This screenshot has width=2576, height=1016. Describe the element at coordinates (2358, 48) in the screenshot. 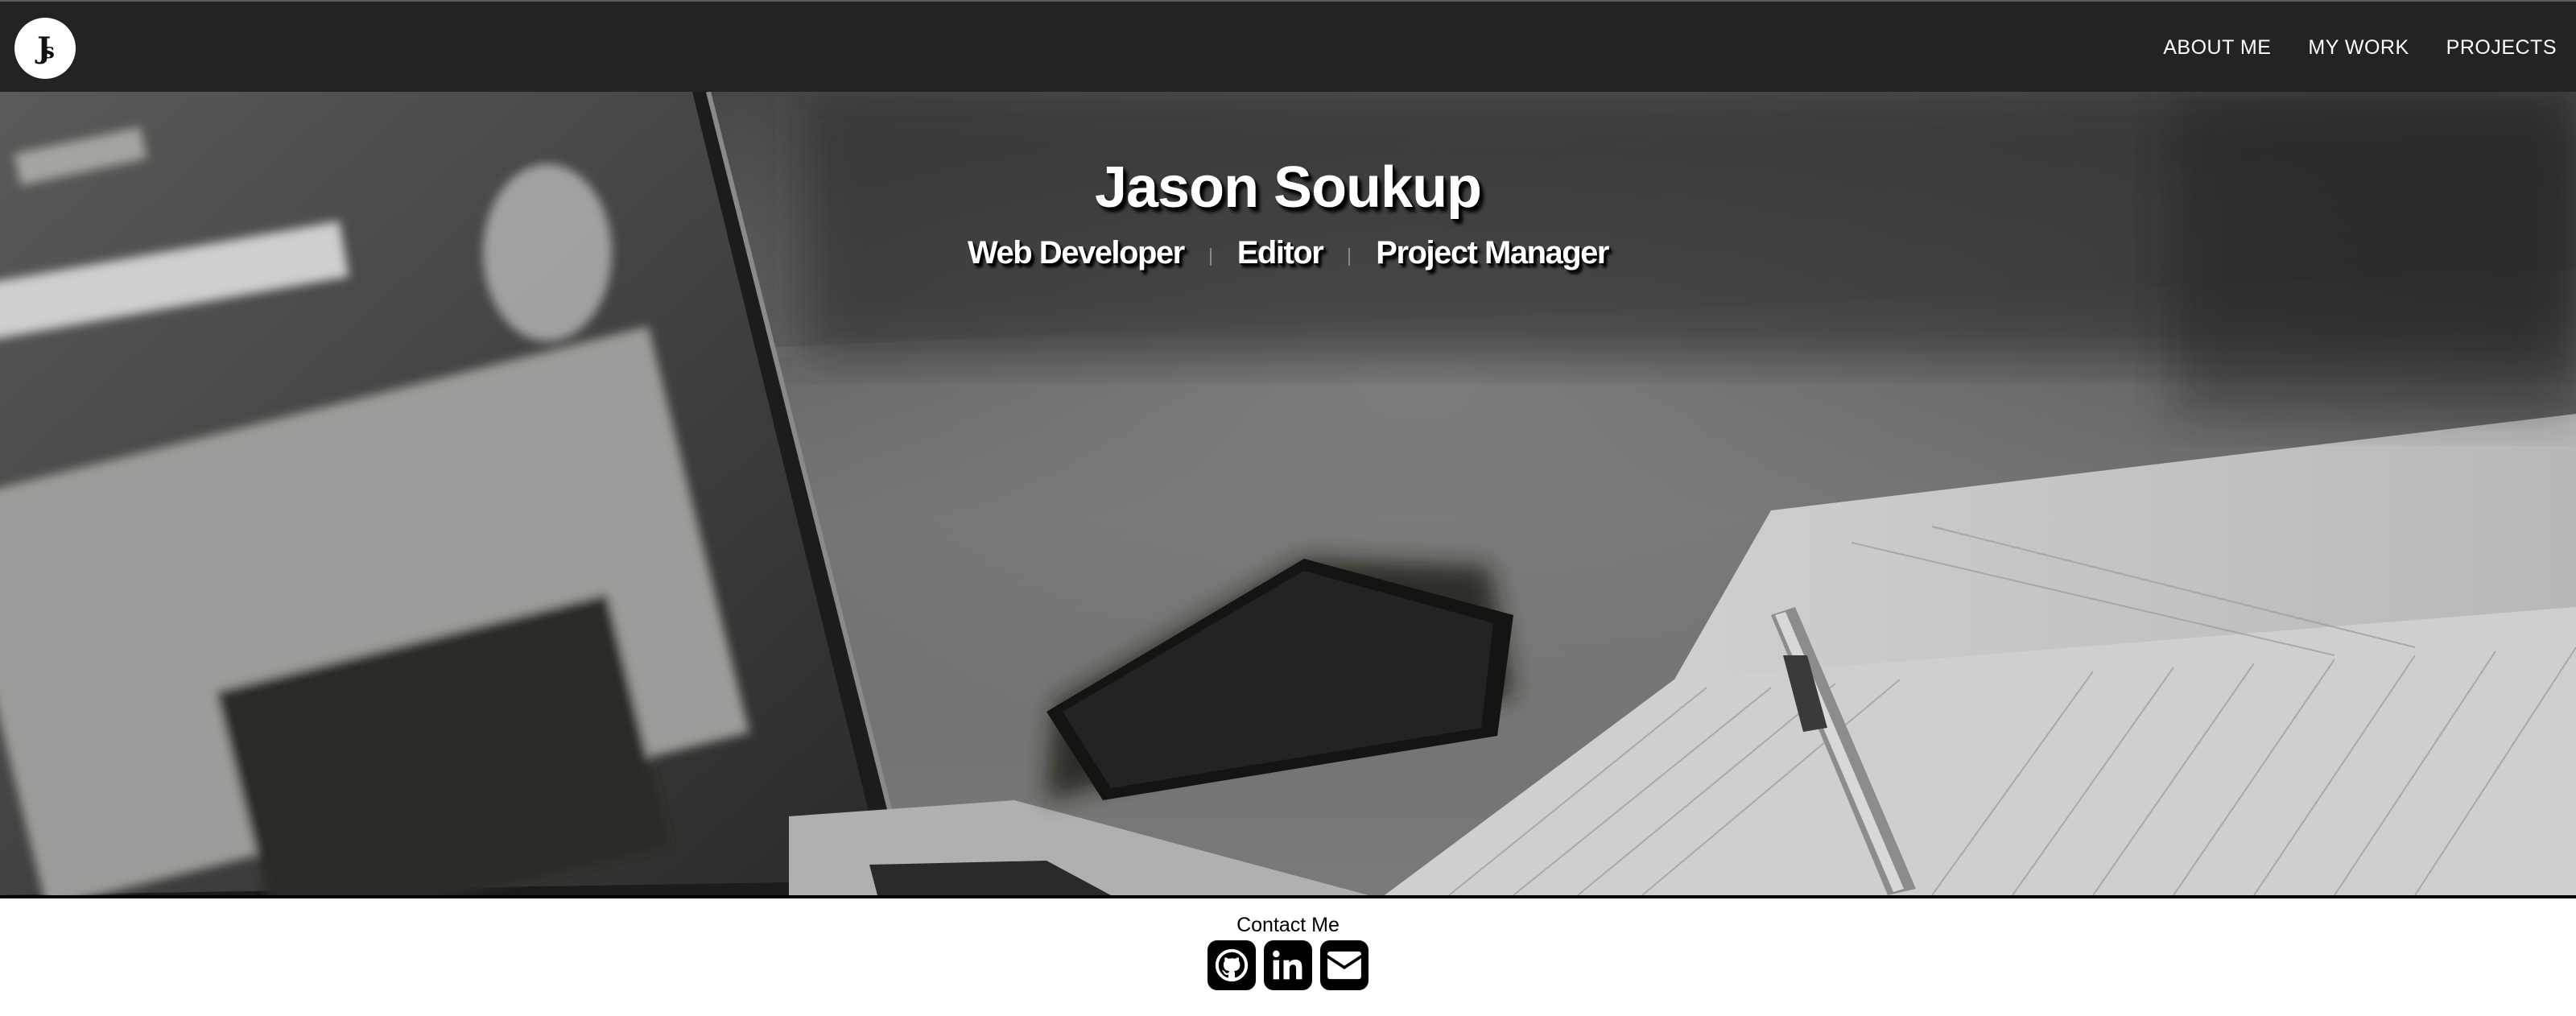

I see `nav-my-work: MY WORK` at that location.